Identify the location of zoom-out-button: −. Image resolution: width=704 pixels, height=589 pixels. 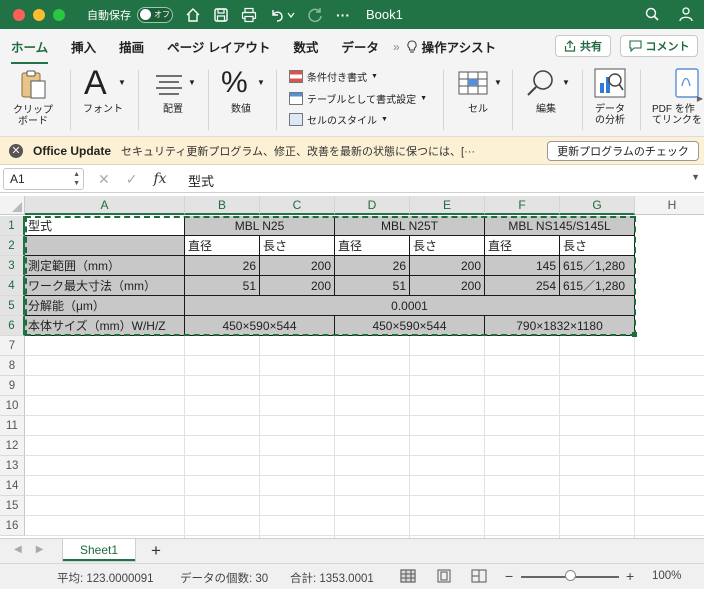
(509, 576).